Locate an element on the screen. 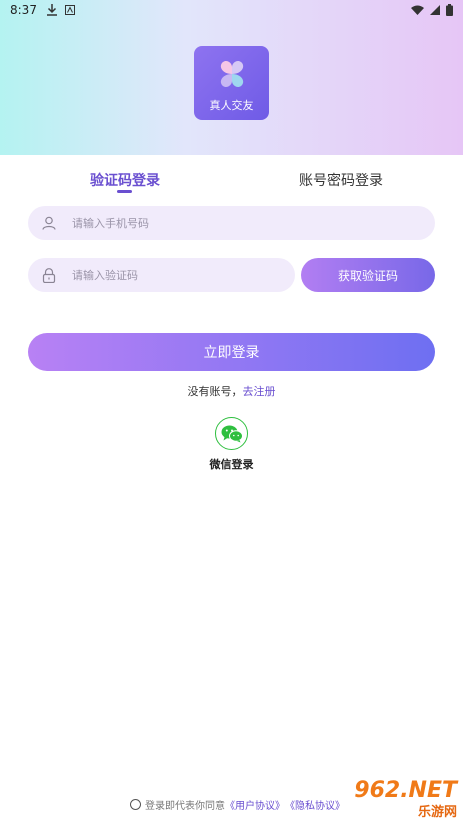 This screenshot has width=463, height=823. wechat-login-button: 微信登录 is located at coordinates (231, 444).